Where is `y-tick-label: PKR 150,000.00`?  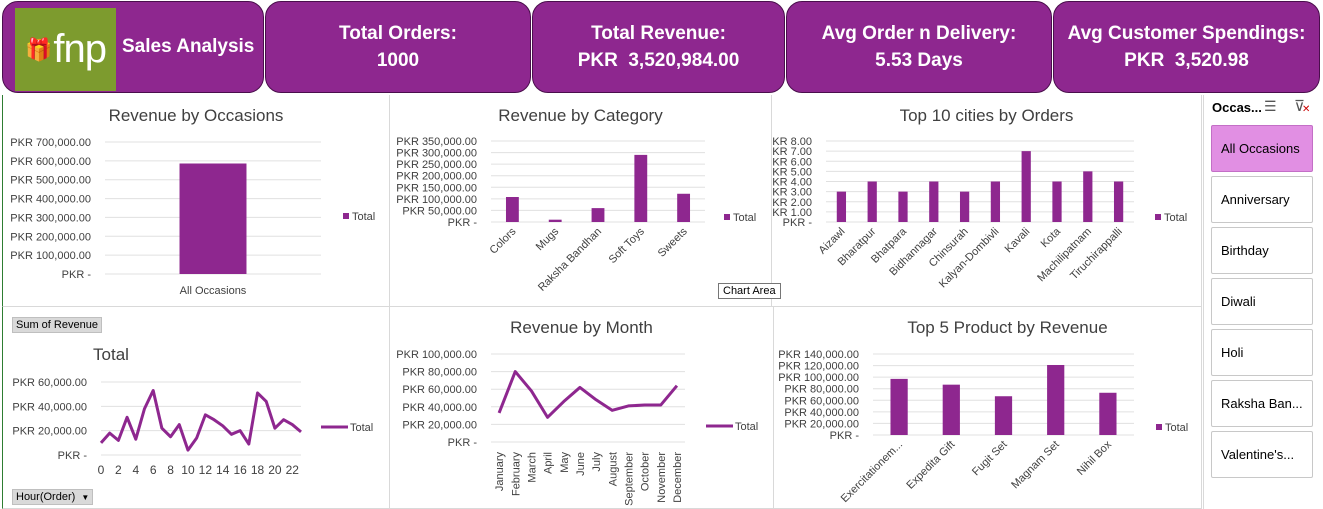
y-tick-label: PKR 150,000.00 is located at coordinates (436, 188).